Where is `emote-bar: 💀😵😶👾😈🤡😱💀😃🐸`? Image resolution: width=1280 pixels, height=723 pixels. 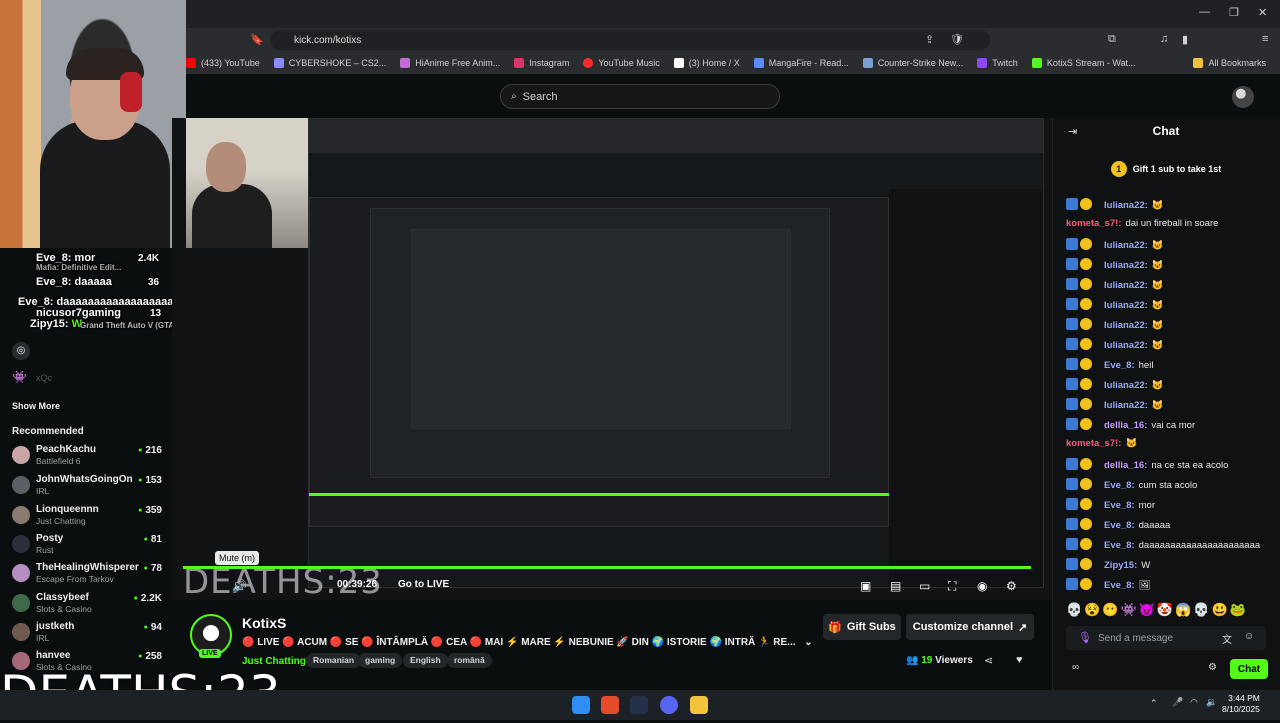
emote-bar: 💀😵😶👾😈🤡😱💀😃🐸 is located at coordinates (1171, 610).